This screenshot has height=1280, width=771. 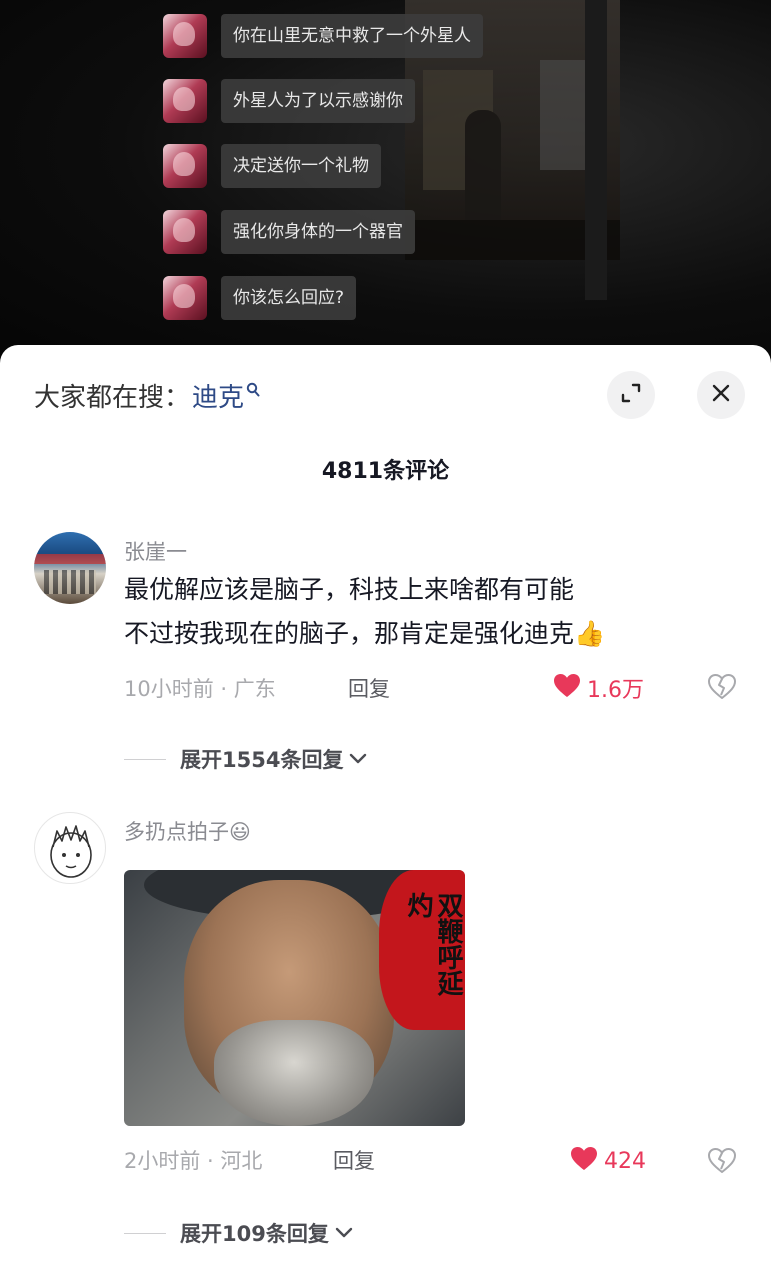 I want to click on expand-replies-button: 展开109条回复, so click(x=238, y=1233).